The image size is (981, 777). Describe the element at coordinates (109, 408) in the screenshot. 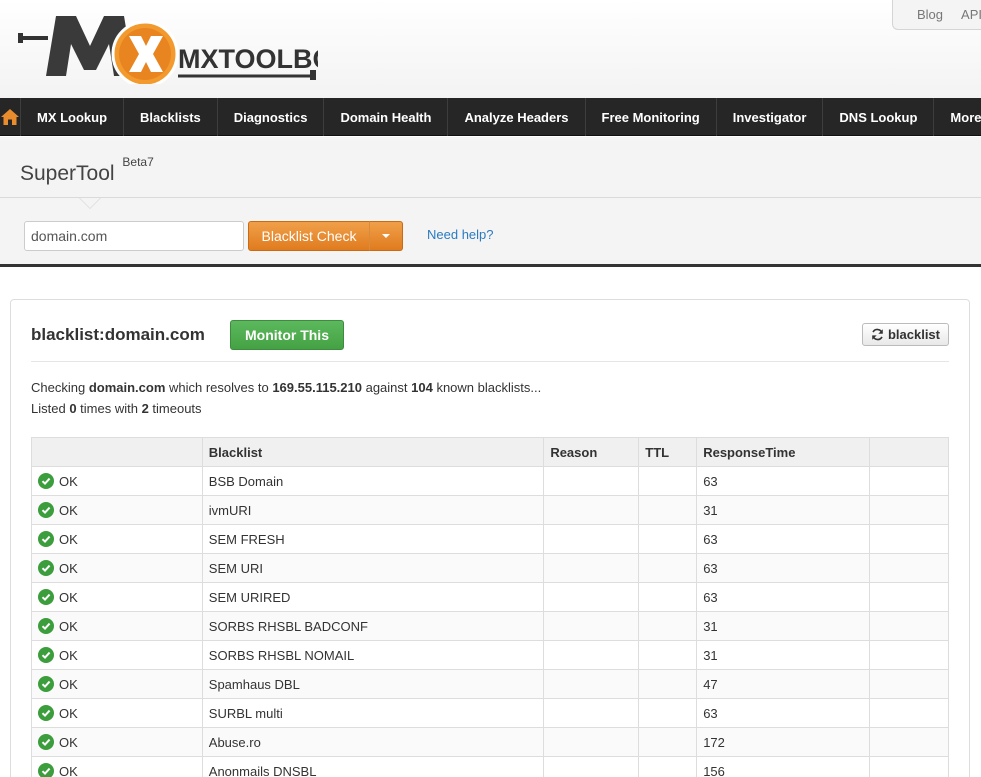

I see `summary-text: times with` at that location.